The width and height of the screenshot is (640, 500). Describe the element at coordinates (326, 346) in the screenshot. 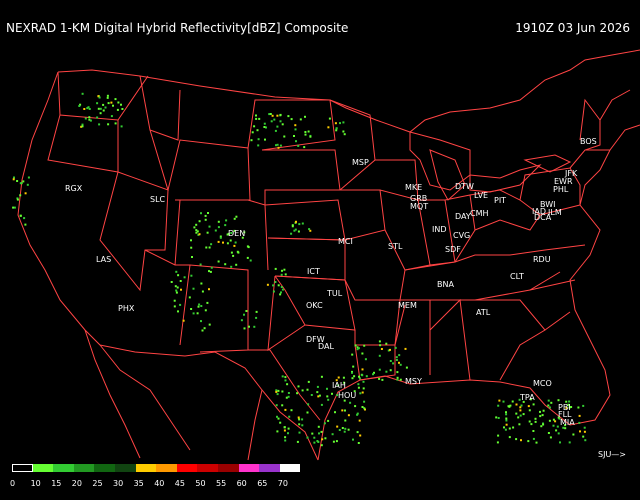

I see `station-dal: DAL` at that location.